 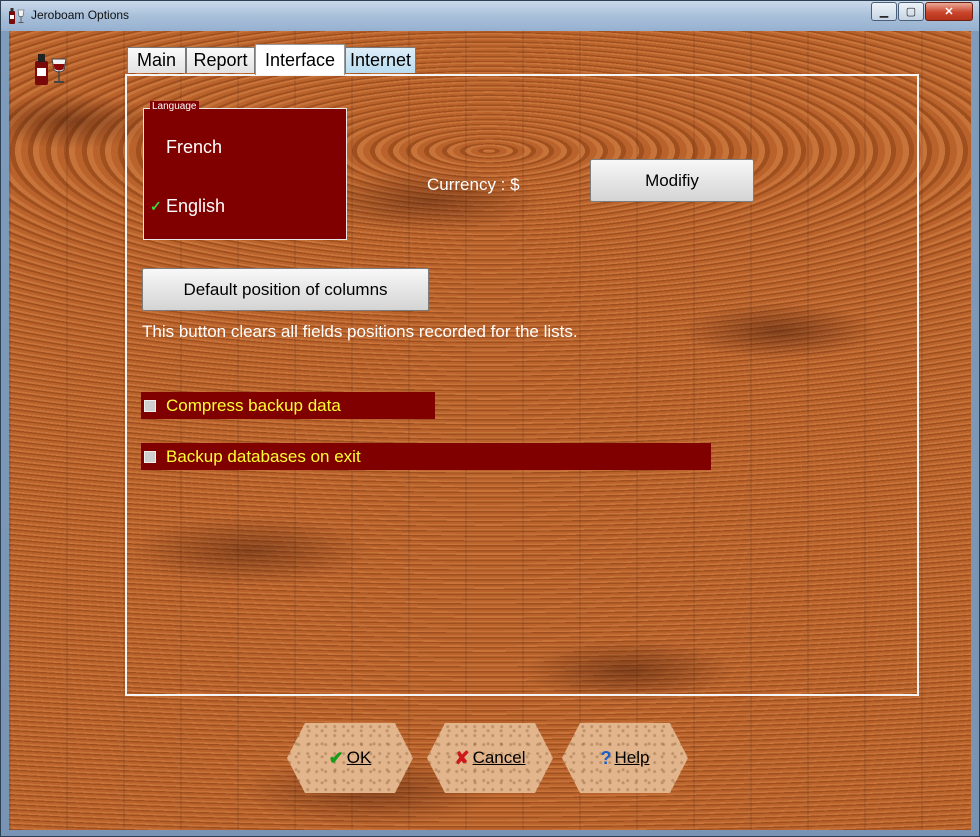 I want to click on backup-on-exit-label: Backup databases on exit, so click(x=263, y=456).